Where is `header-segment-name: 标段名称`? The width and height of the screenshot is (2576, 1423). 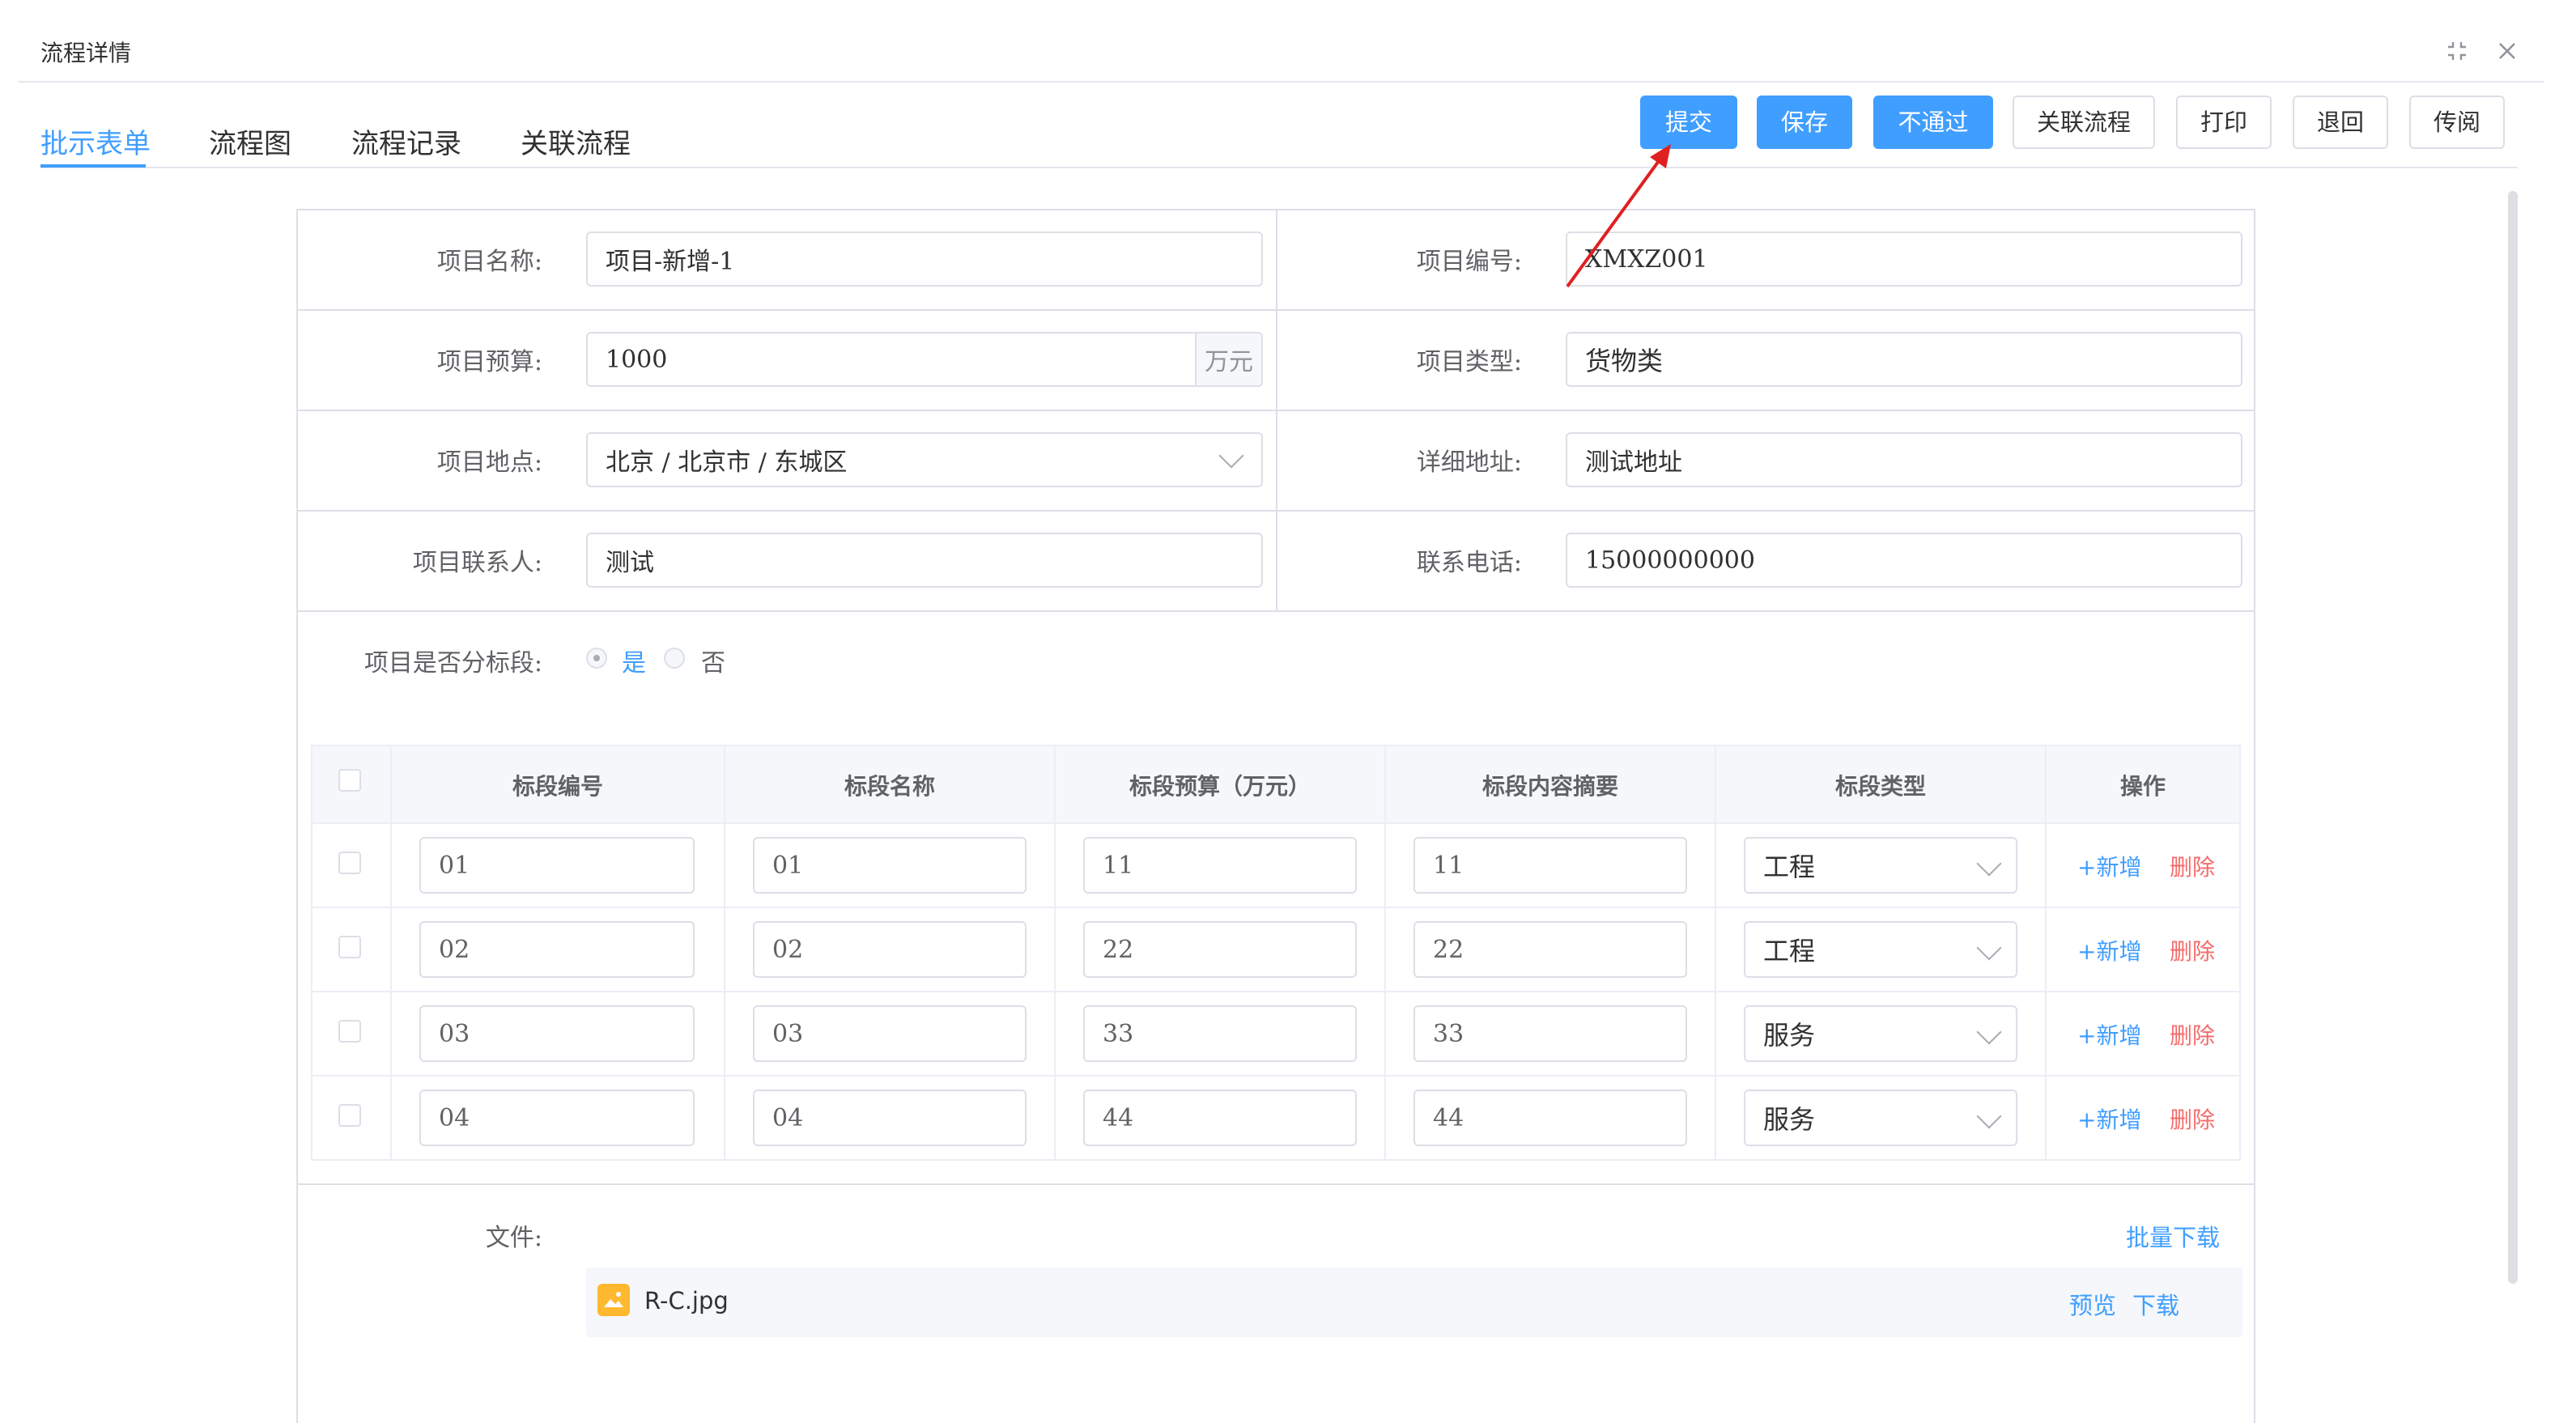
header-segment-name: 标段名称 is located at coordinates (890, 786).